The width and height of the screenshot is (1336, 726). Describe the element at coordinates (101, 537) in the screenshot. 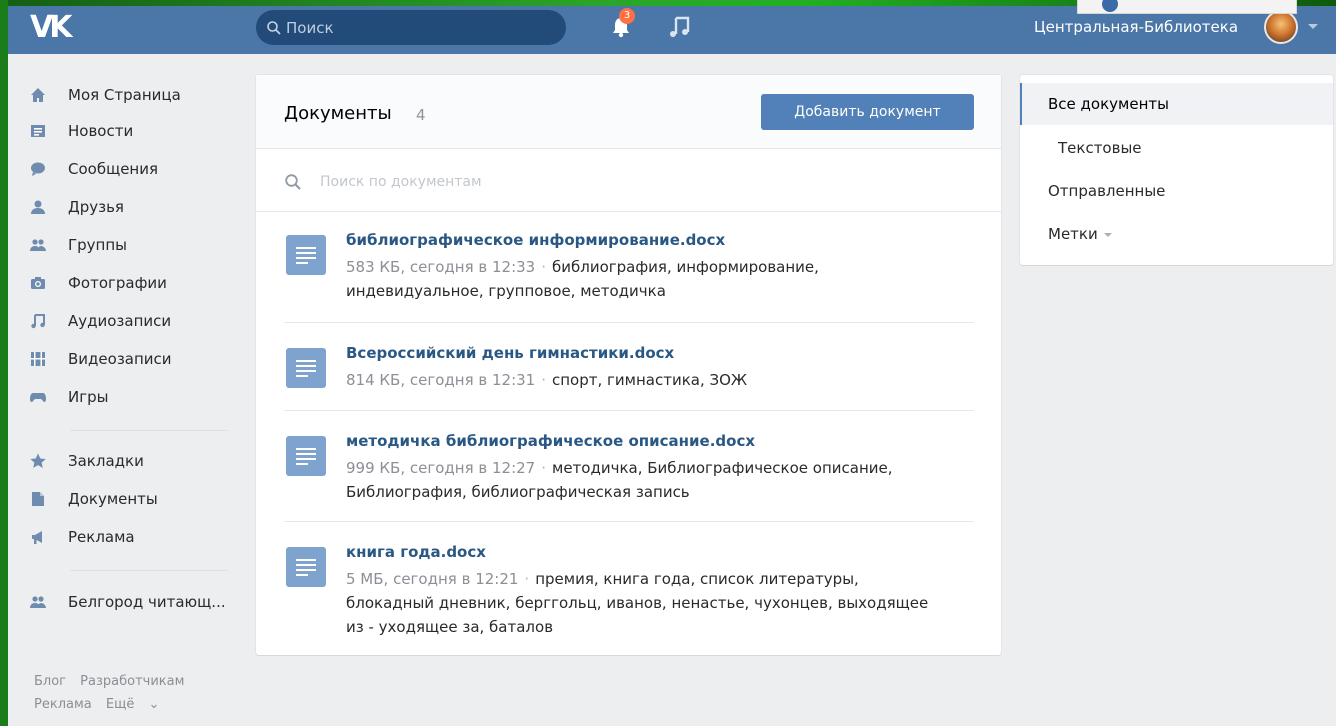

I see `sidebar-item-label: Реклама` at that location.